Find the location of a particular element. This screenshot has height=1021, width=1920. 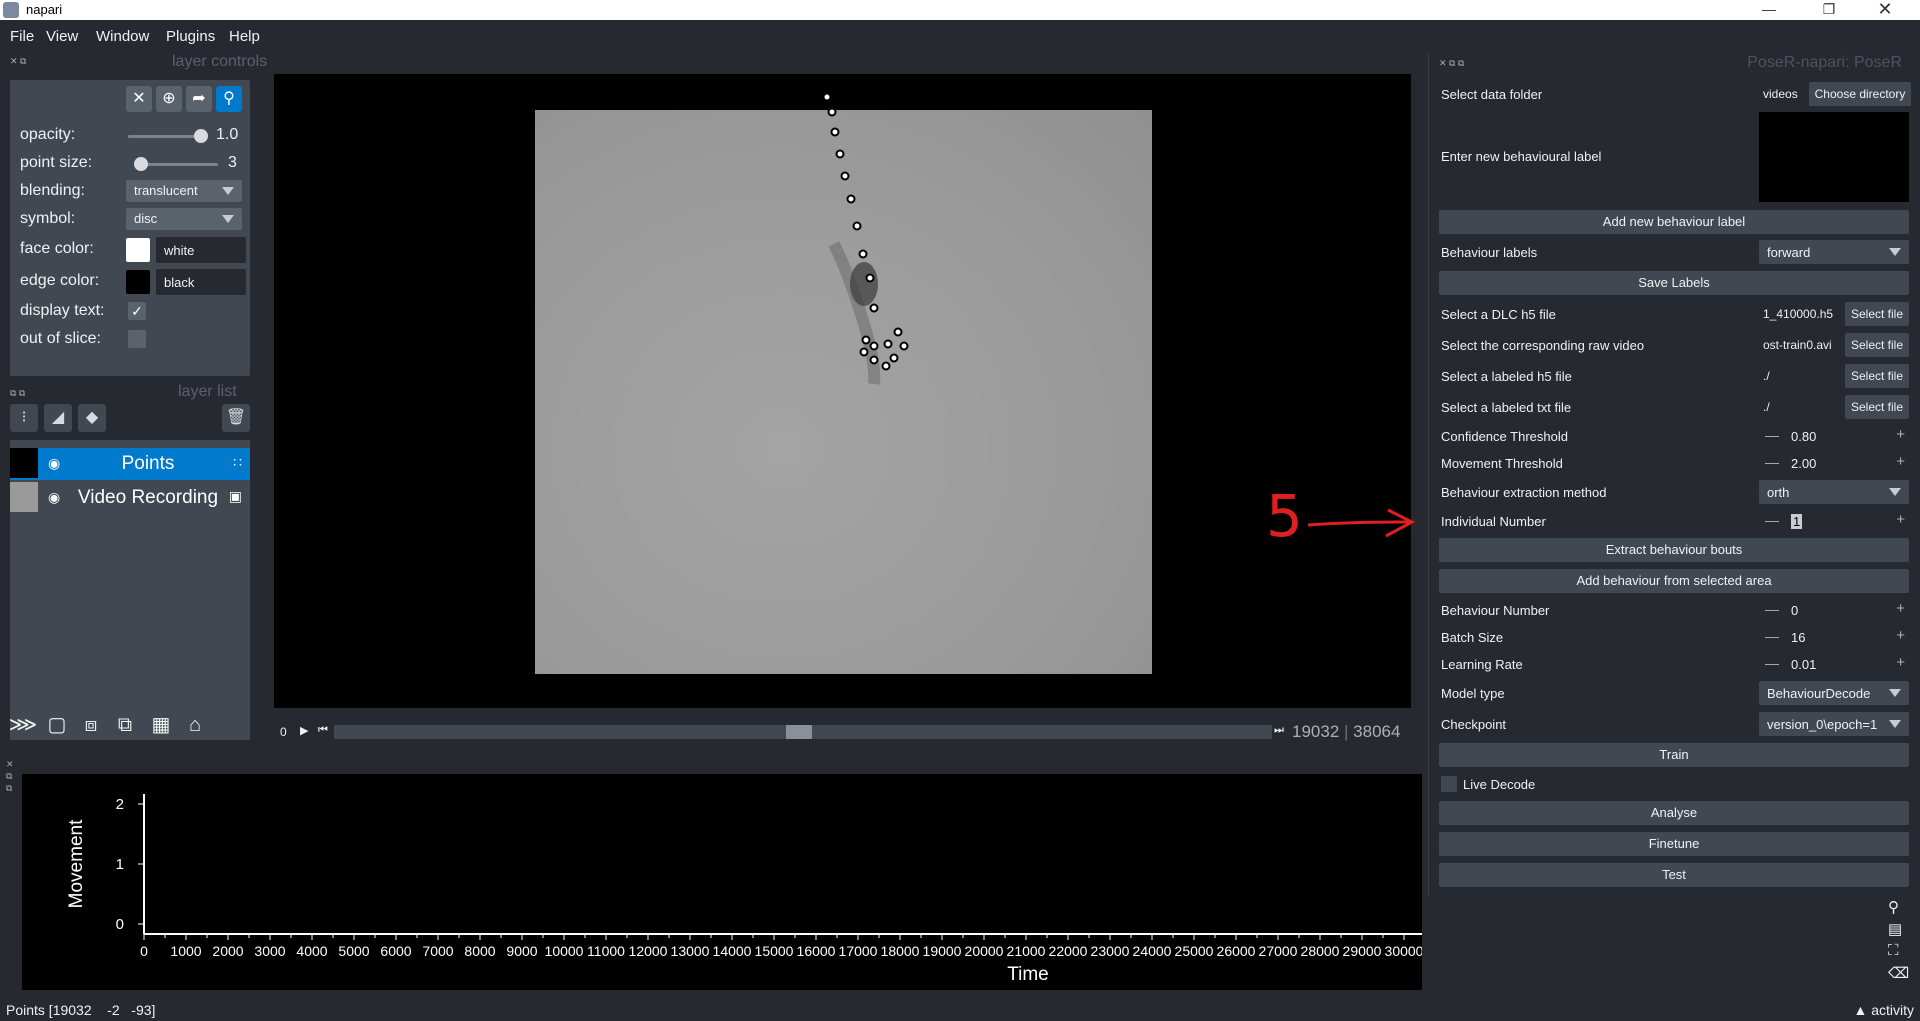

live-decode-checkbox is located at coordinates (1449, 784).